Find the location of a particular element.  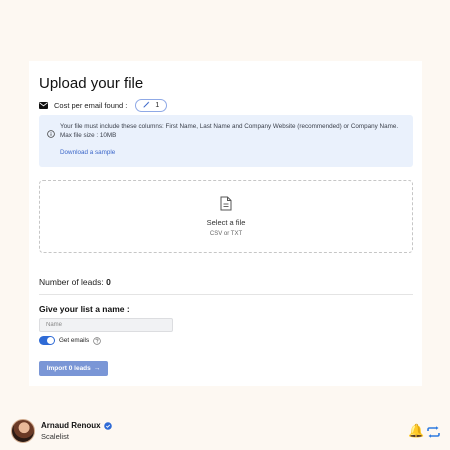

file-icon is located at coordinates (226, 206).